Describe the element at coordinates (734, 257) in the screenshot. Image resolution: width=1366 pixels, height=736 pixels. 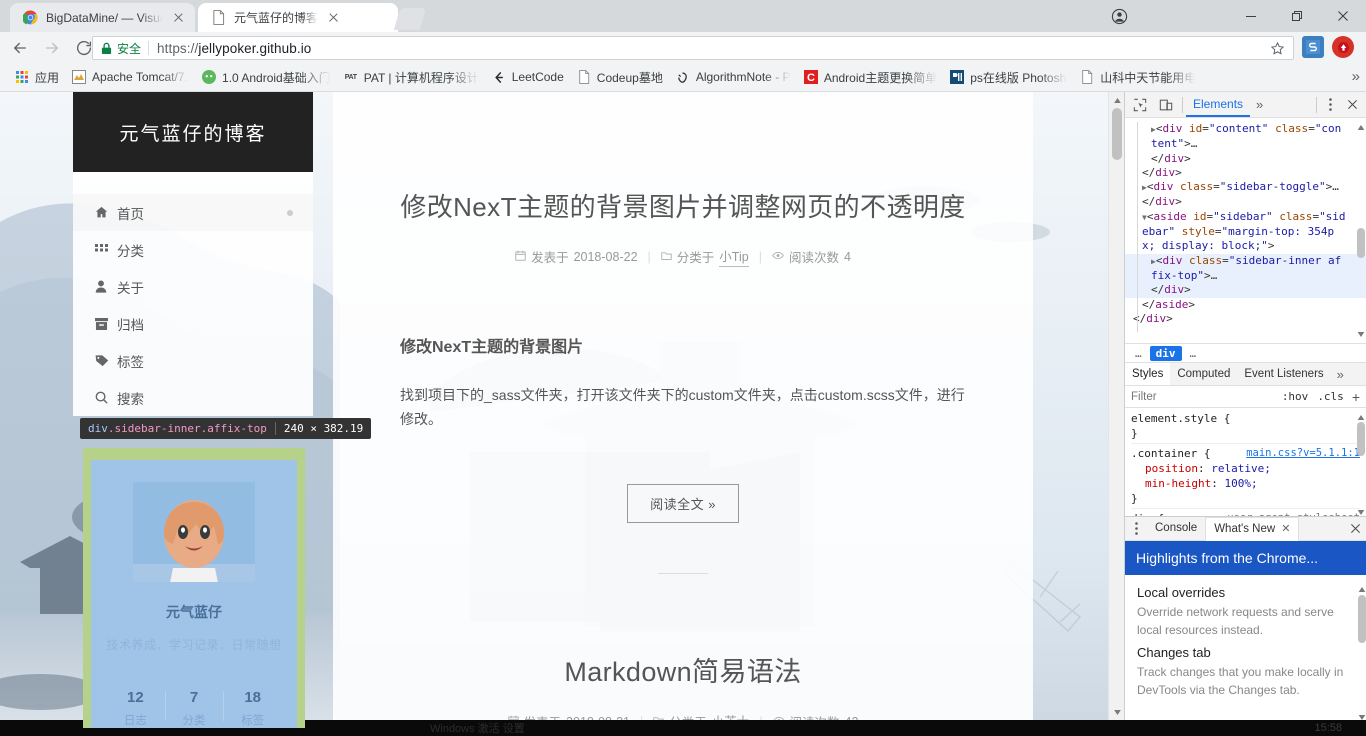
I see `post-category-link: 小Tip` at that location.